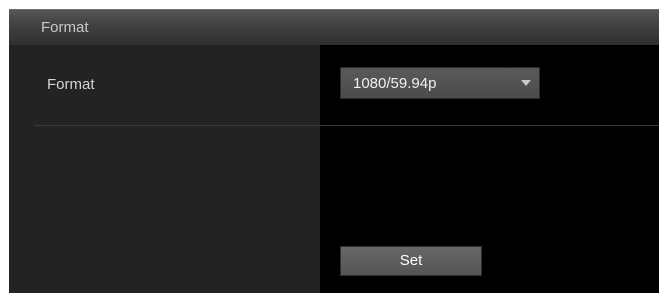  I want to click on chevron-down-icon, so click(526, 83).